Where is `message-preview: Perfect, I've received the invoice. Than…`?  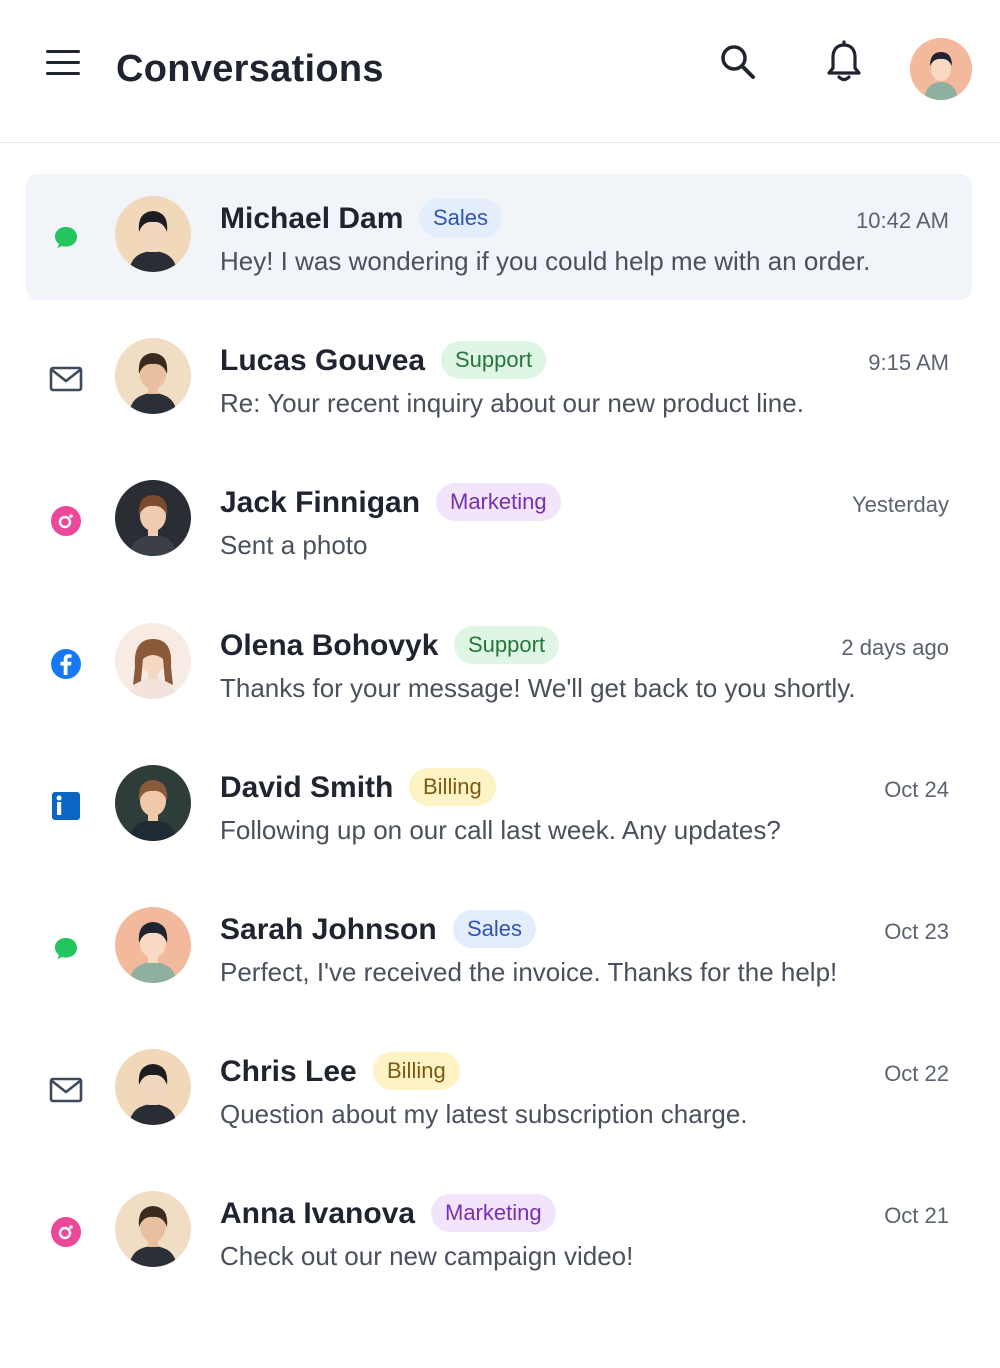 message-preview: Perfect, I've received the invoice. Than… is located at coordinates (529, 972).